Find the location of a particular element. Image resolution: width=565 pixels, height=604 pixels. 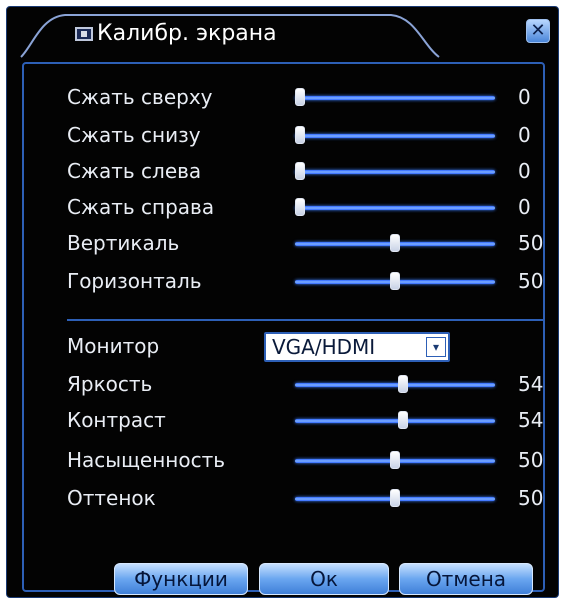

compress-bottom-label: Сжать снизу is located at coordinates (134, 135).